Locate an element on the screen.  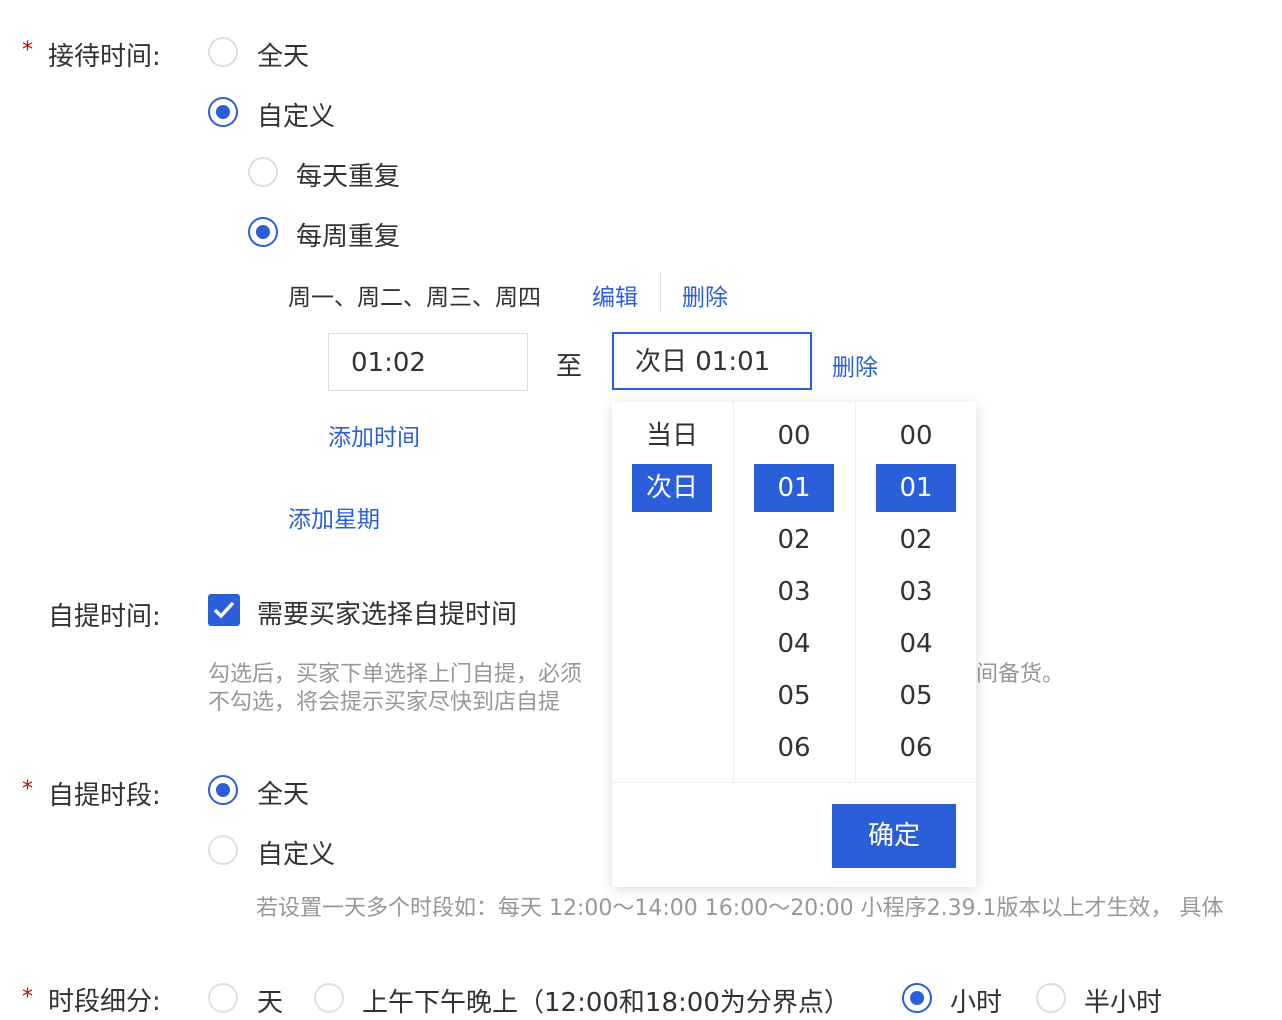
pickup-time-label: 自提时间: is located at coordinates (104, 617).